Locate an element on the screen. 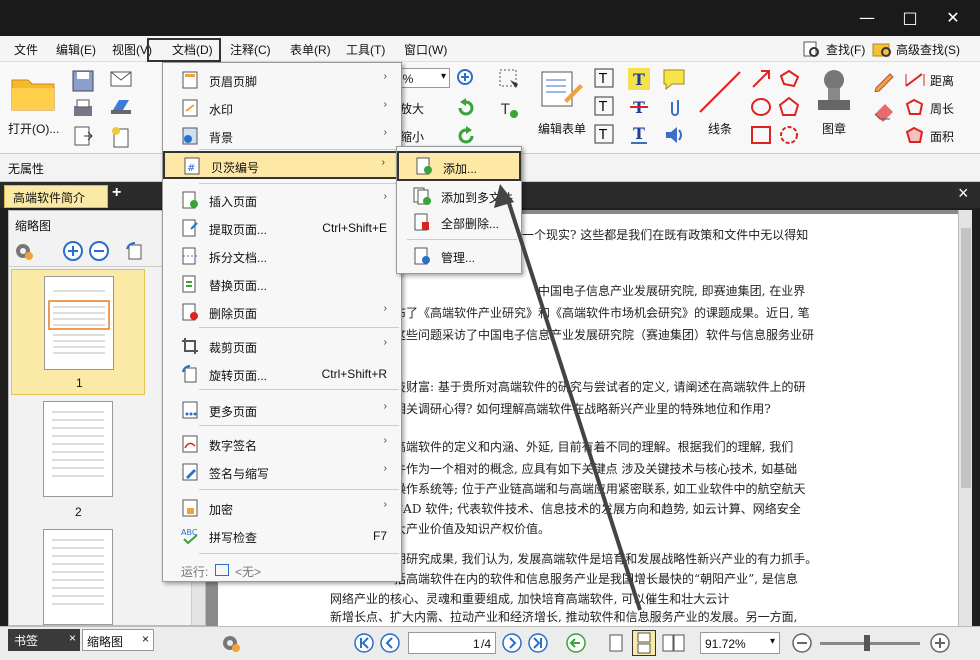 This screenshot has width=980, height=660. eraser-icon is located at coordinates (884, 110).